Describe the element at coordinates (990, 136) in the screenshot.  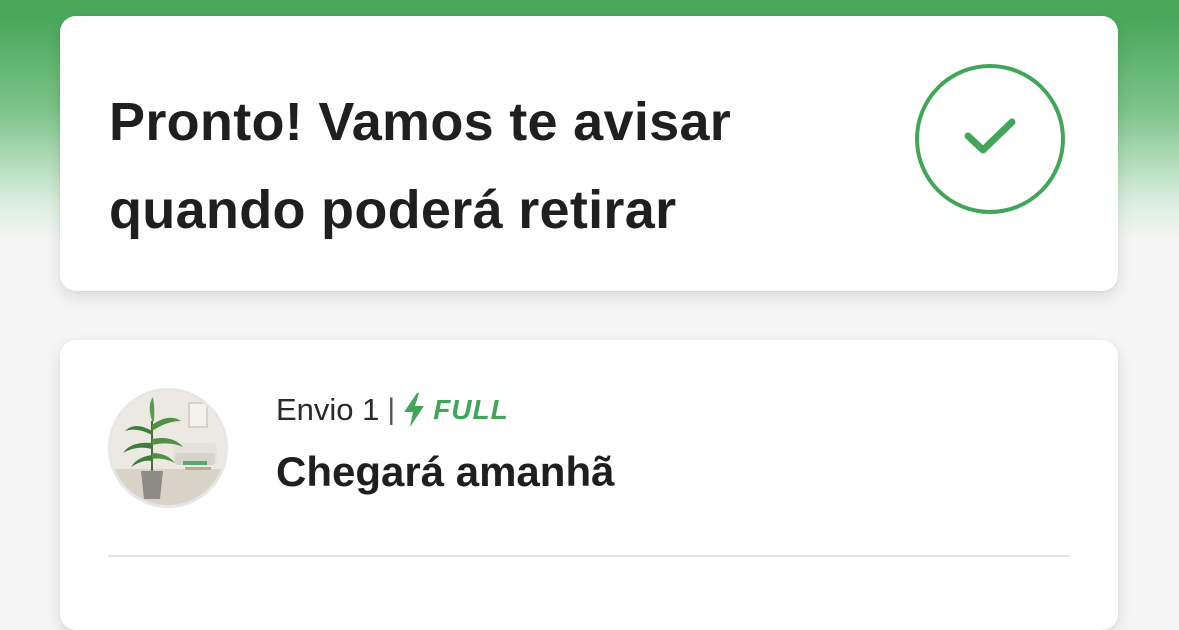
I see `check-icon` at that location.